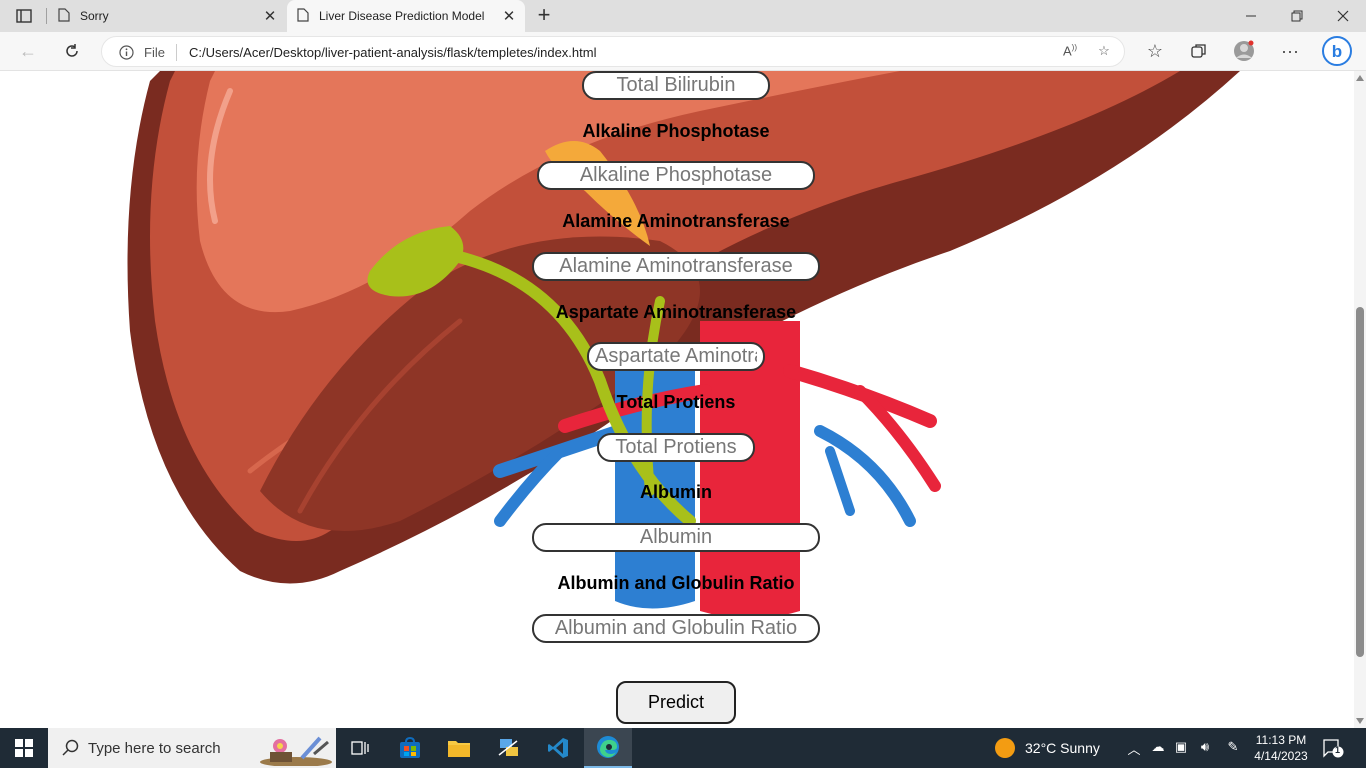 The height and width of the screenshot is (771, 1366). I want to click on albumin-input, so click(676, 537).